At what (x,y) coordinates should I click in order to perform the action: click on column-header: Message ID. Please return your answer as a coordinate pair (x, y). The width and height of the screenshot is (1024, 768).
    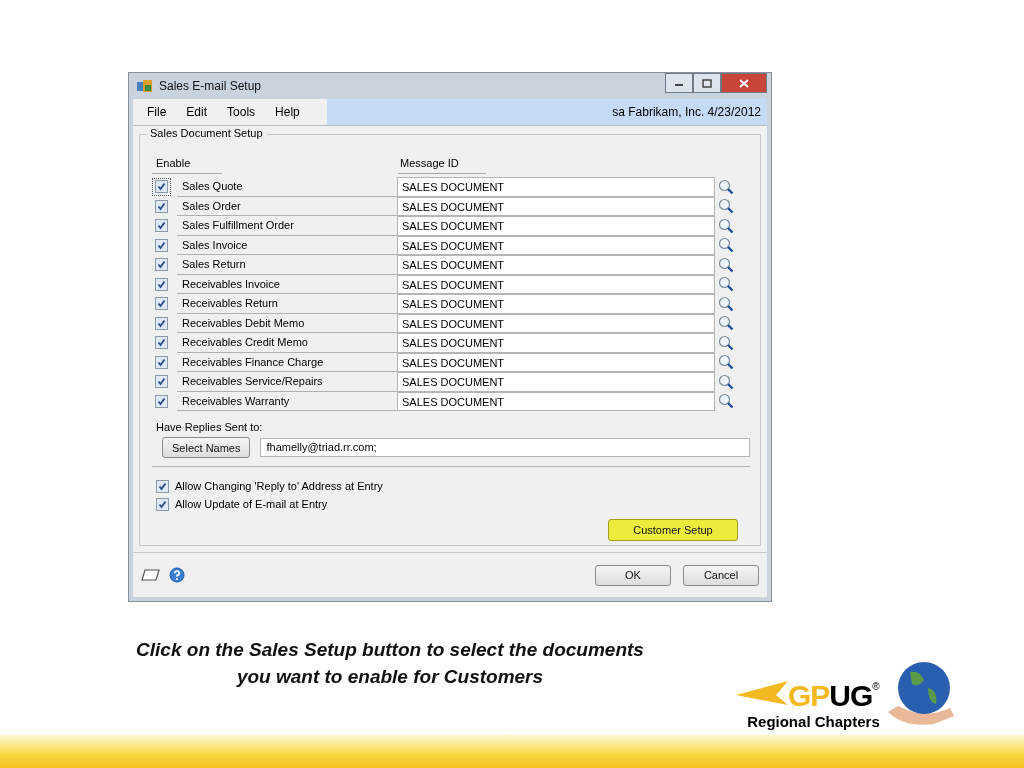
    Looking at the image, I should click on (442, 163).